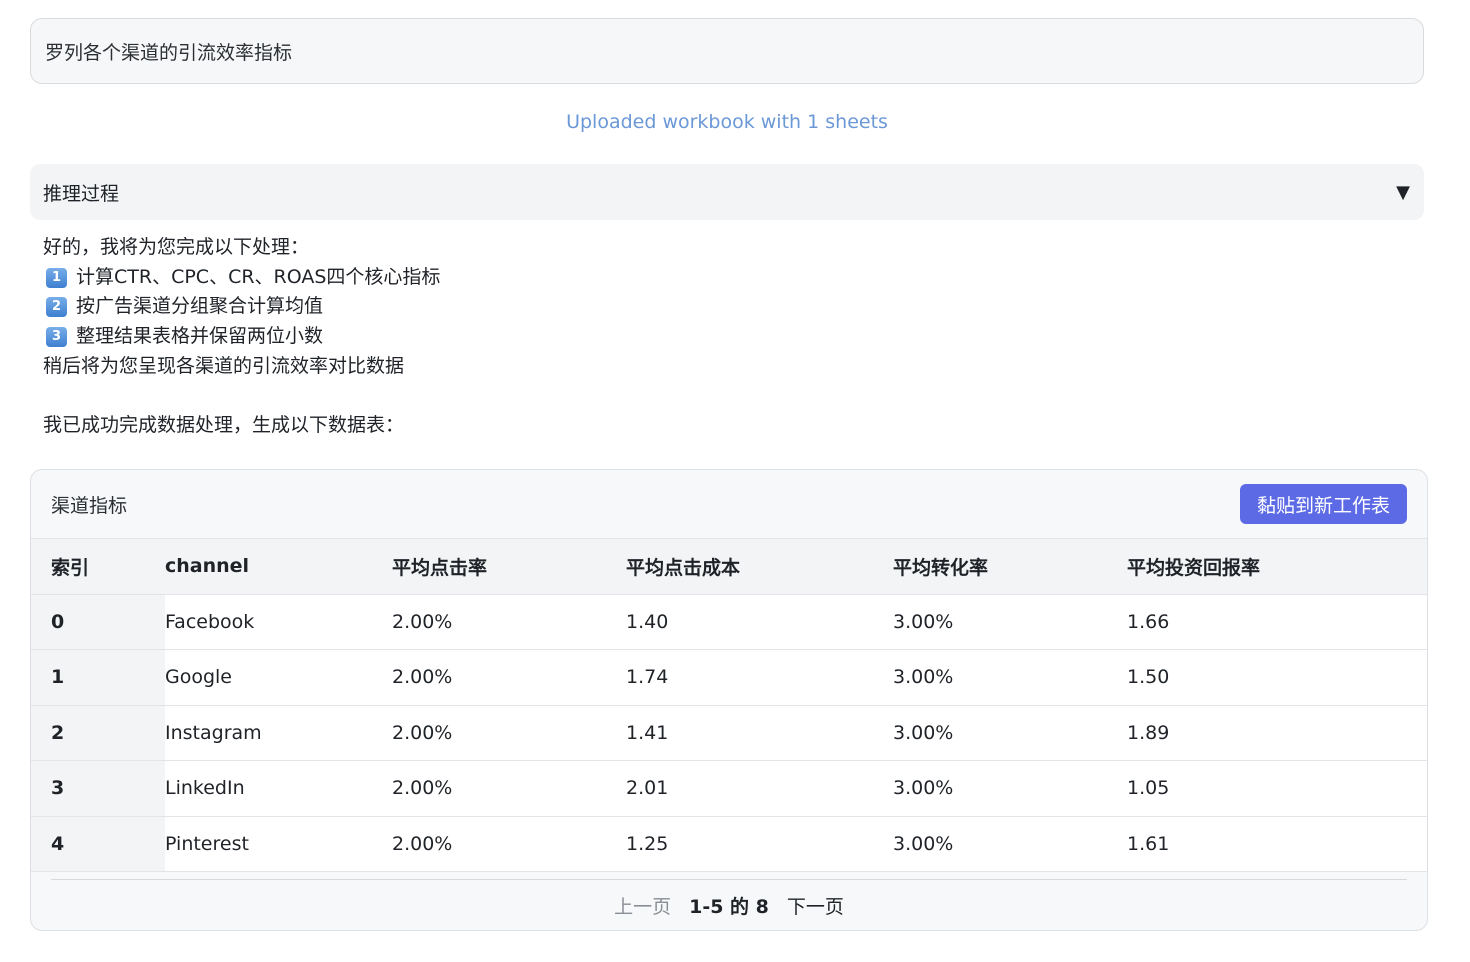 This screenshot has width=1470, height=962. I want to click on step-item: 3 整理结果表格并保留两位小数, so click(733, 337).